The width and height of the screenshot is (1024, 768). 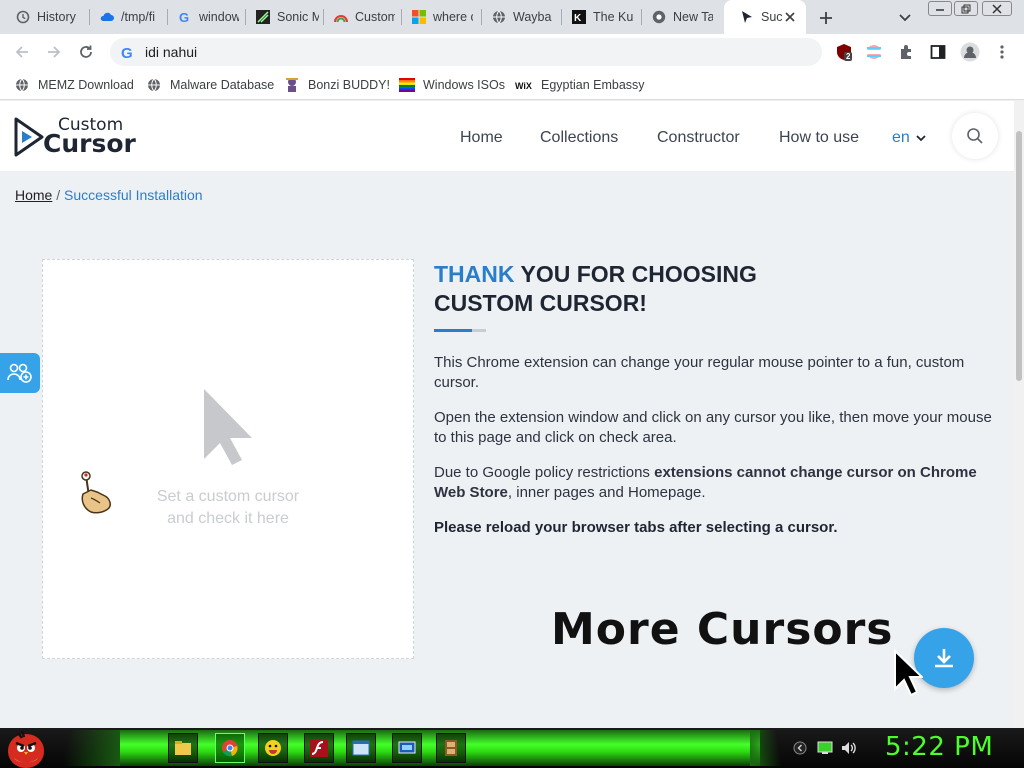 What do you see at coordinates (89, 143) in the screenshot?
I see `logo-line2: Cursor` at bounding box center [89, 143].